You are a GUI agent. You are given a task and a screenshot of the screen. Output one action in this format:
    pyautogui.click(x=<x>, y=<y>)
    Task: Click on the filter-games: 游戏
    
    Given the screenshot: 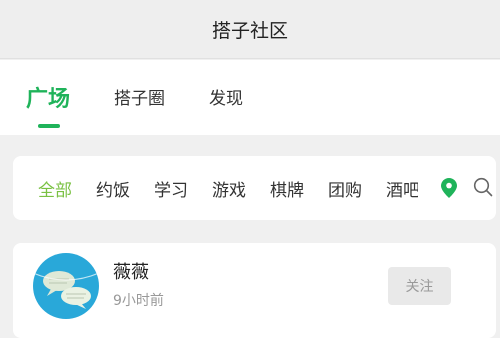 What is the action you would take?
    pyautogui.click(x=229, y=188)
    